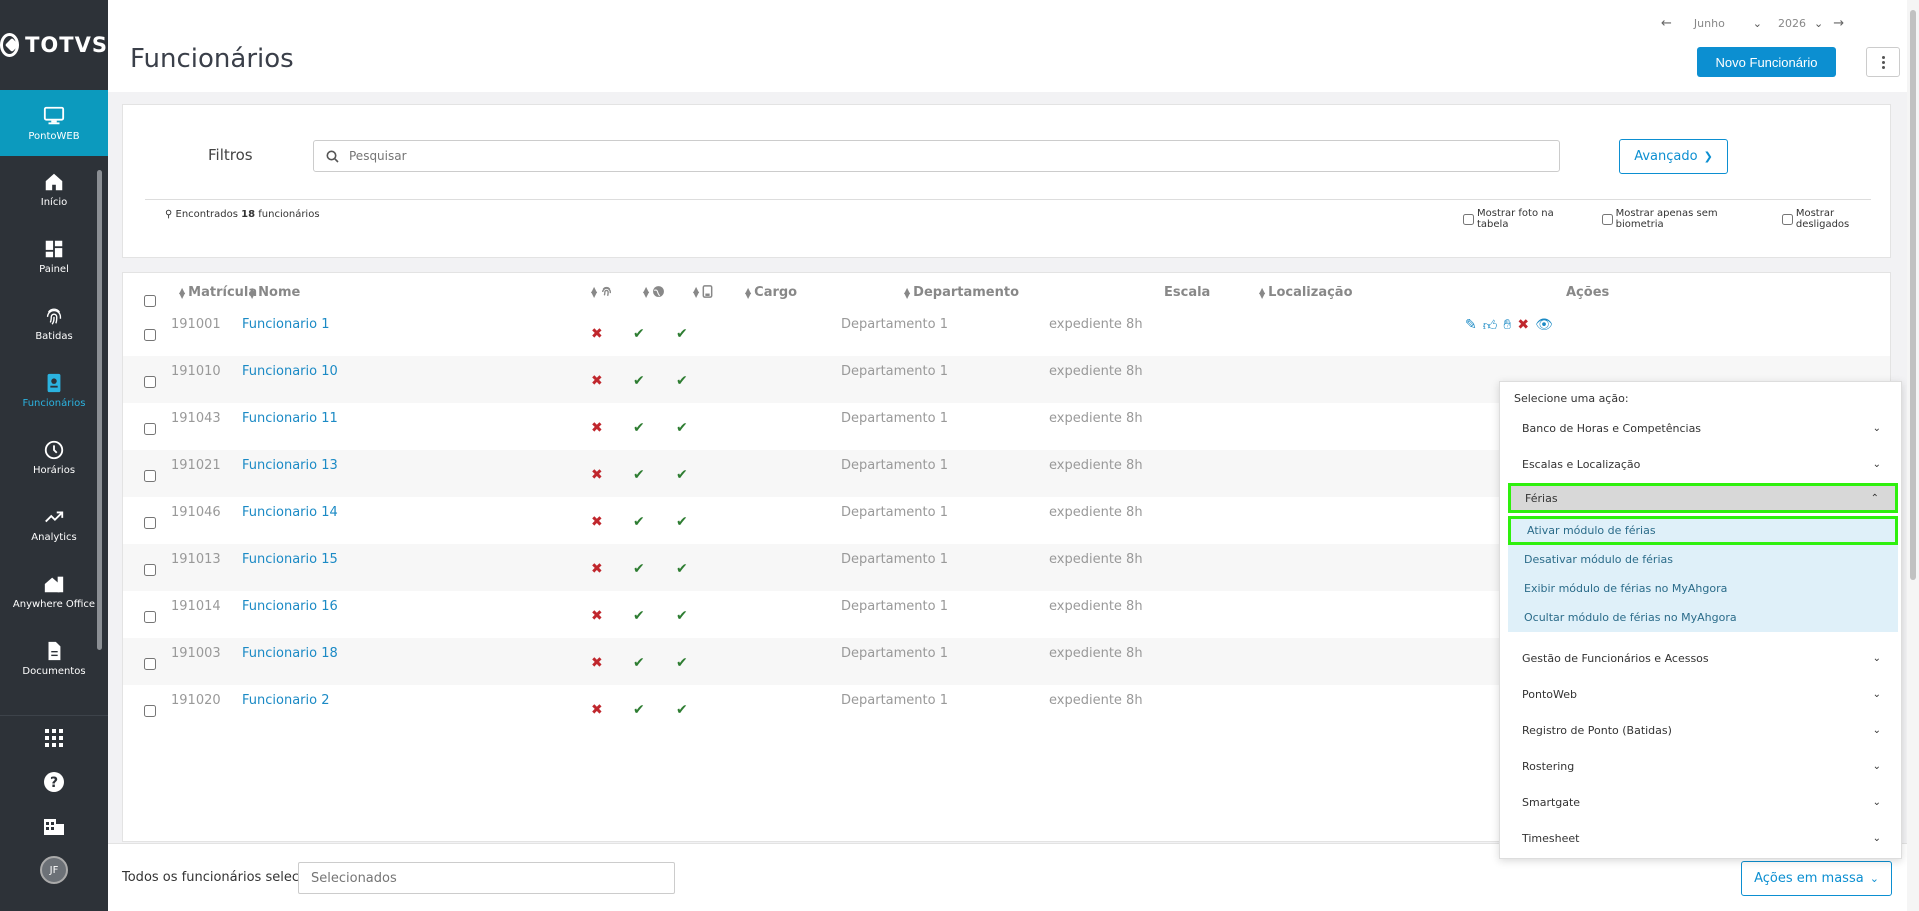  Describe the element at coordinates (54, 671) in the screenshot. I see `sidebar-item-label: Documentos` at that location.